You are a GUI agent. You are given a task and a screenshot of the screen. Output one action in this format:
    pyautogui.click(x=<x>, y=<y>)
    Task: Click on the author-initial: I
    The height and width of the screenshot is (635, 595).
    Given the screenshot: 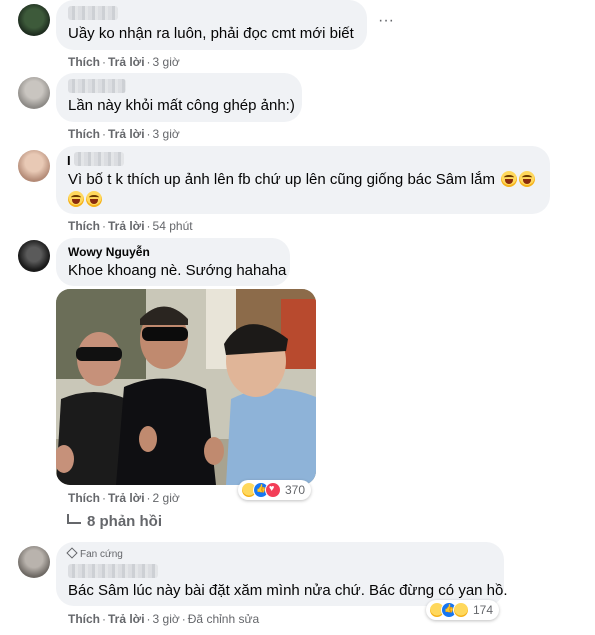 What is the action you would take?
    pyautogui.click(x=69, y=161)
    